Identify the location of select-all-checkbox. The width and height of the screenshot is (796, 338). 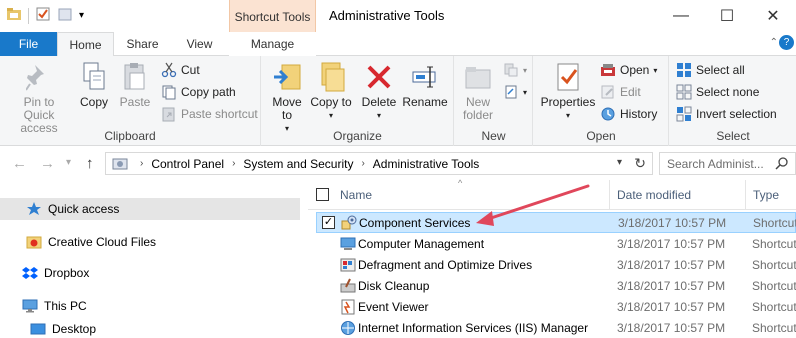
(322, 194).